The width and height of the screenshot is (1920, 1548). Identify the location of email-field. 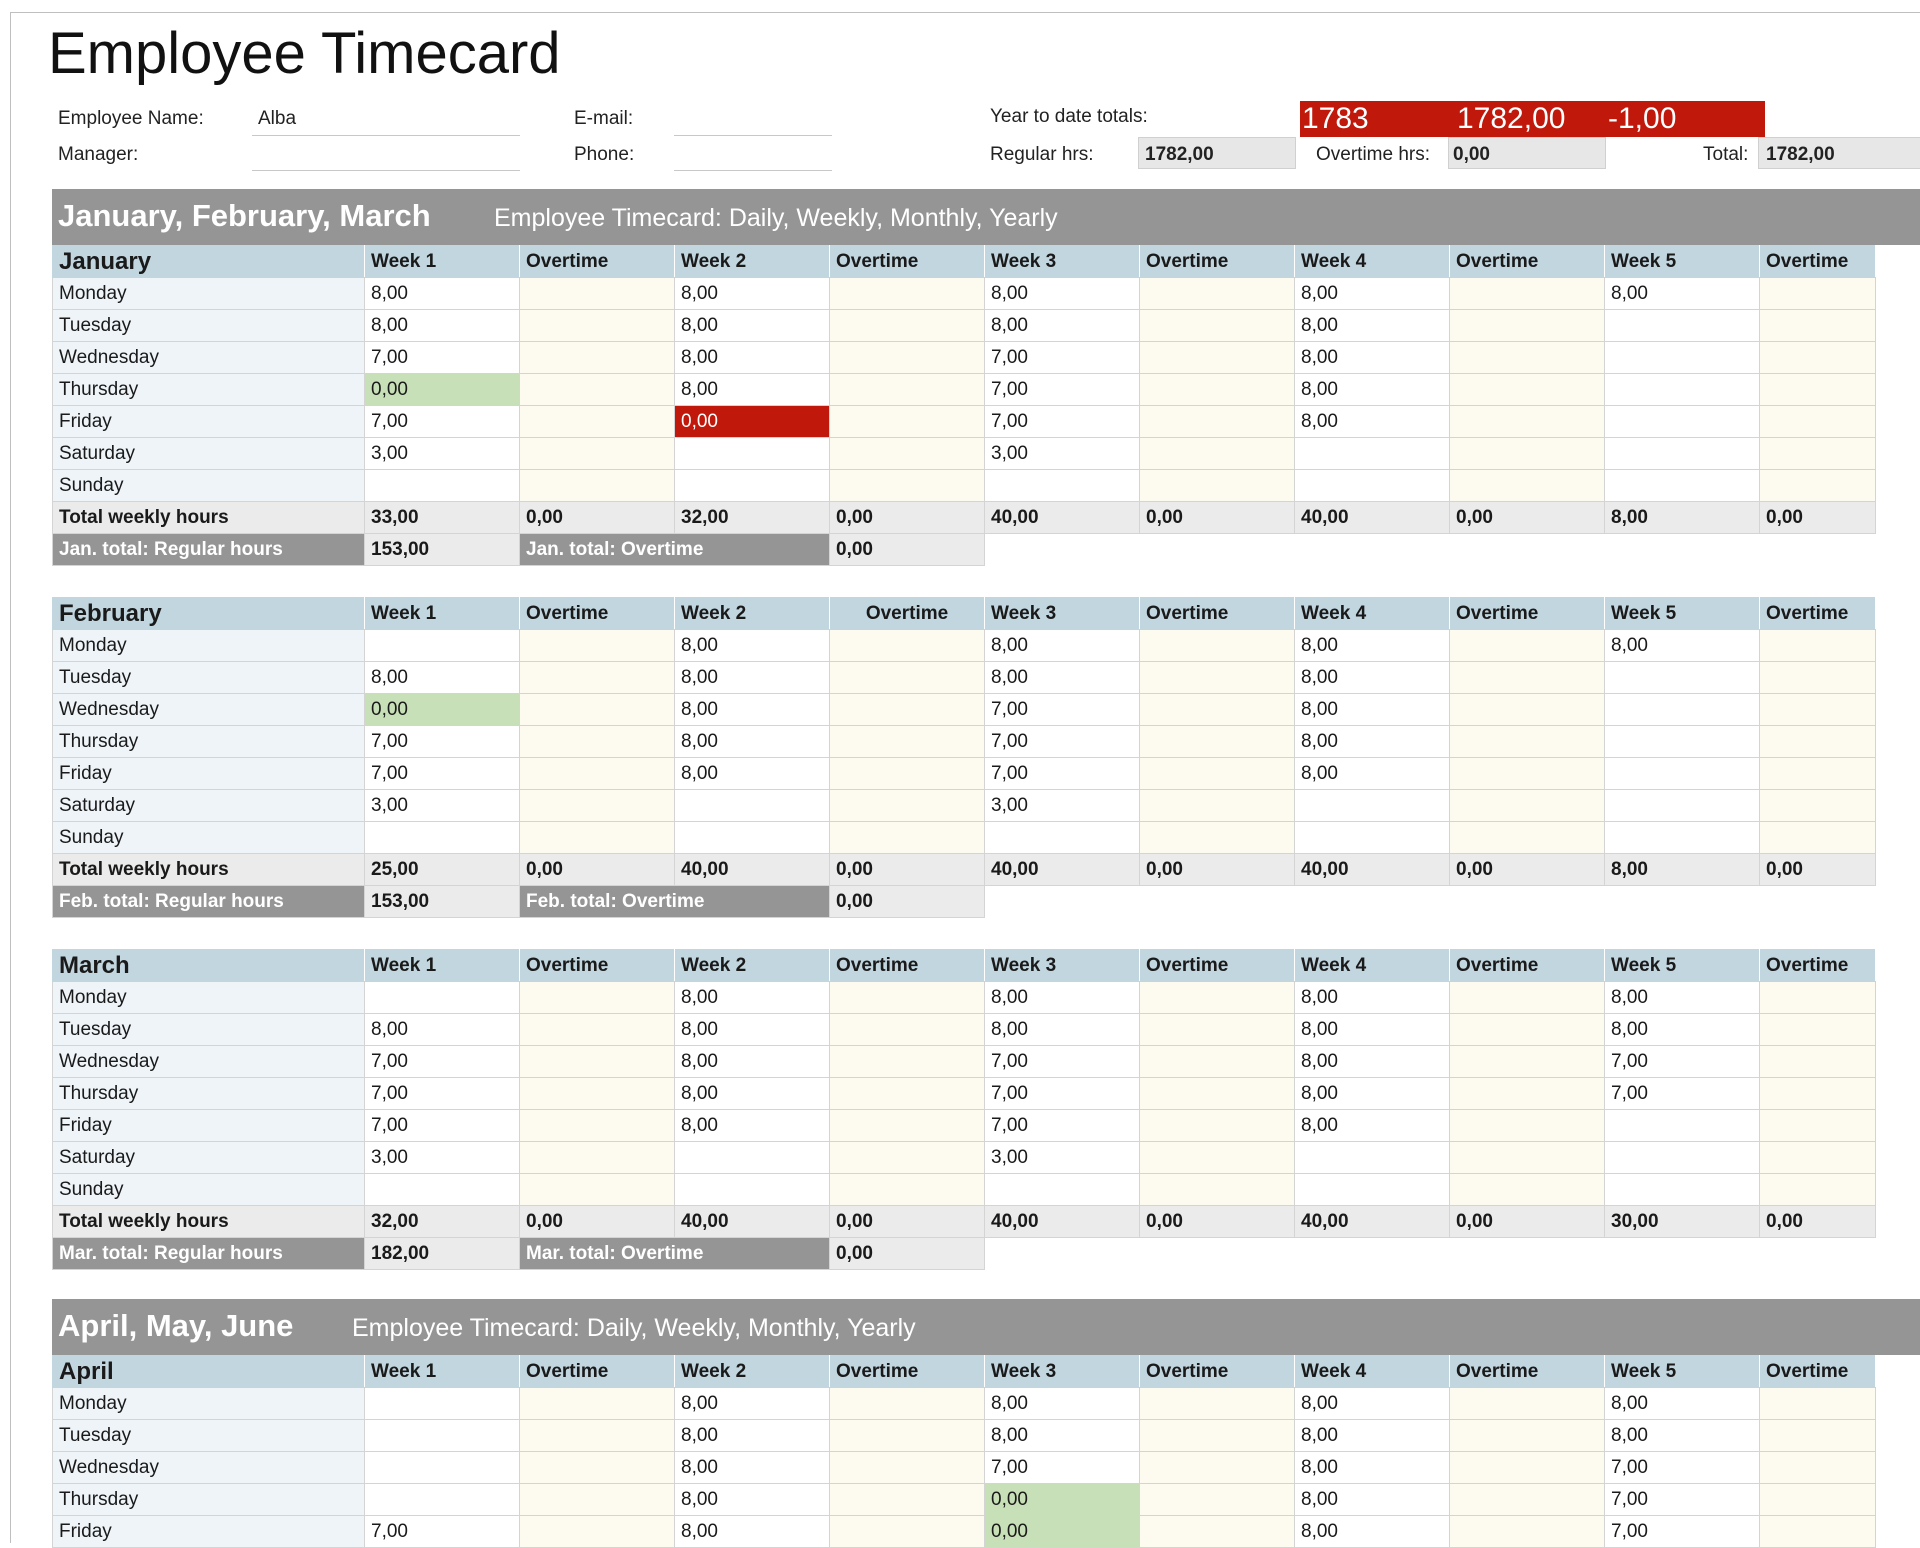
(753, 121).